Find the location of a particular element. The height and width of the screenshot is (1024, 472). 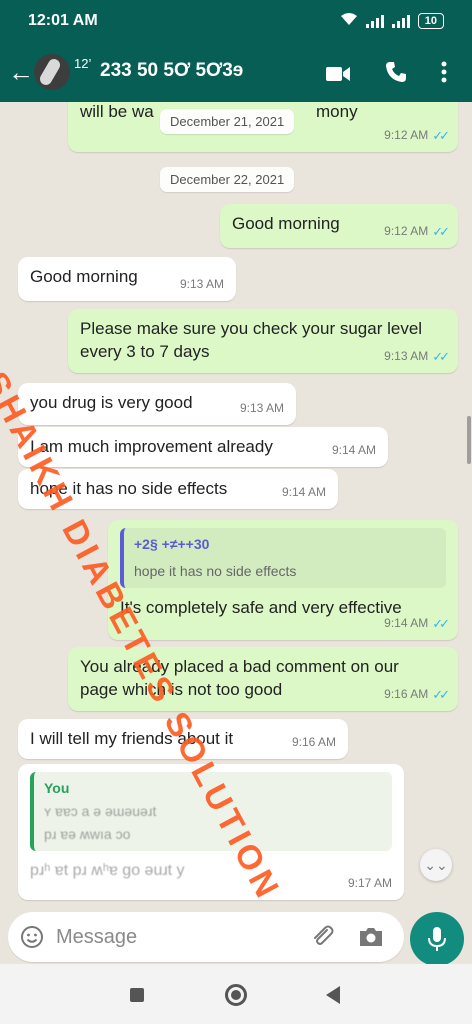

date-chip: December 21, 2021 is located at coordinates (227, 121).